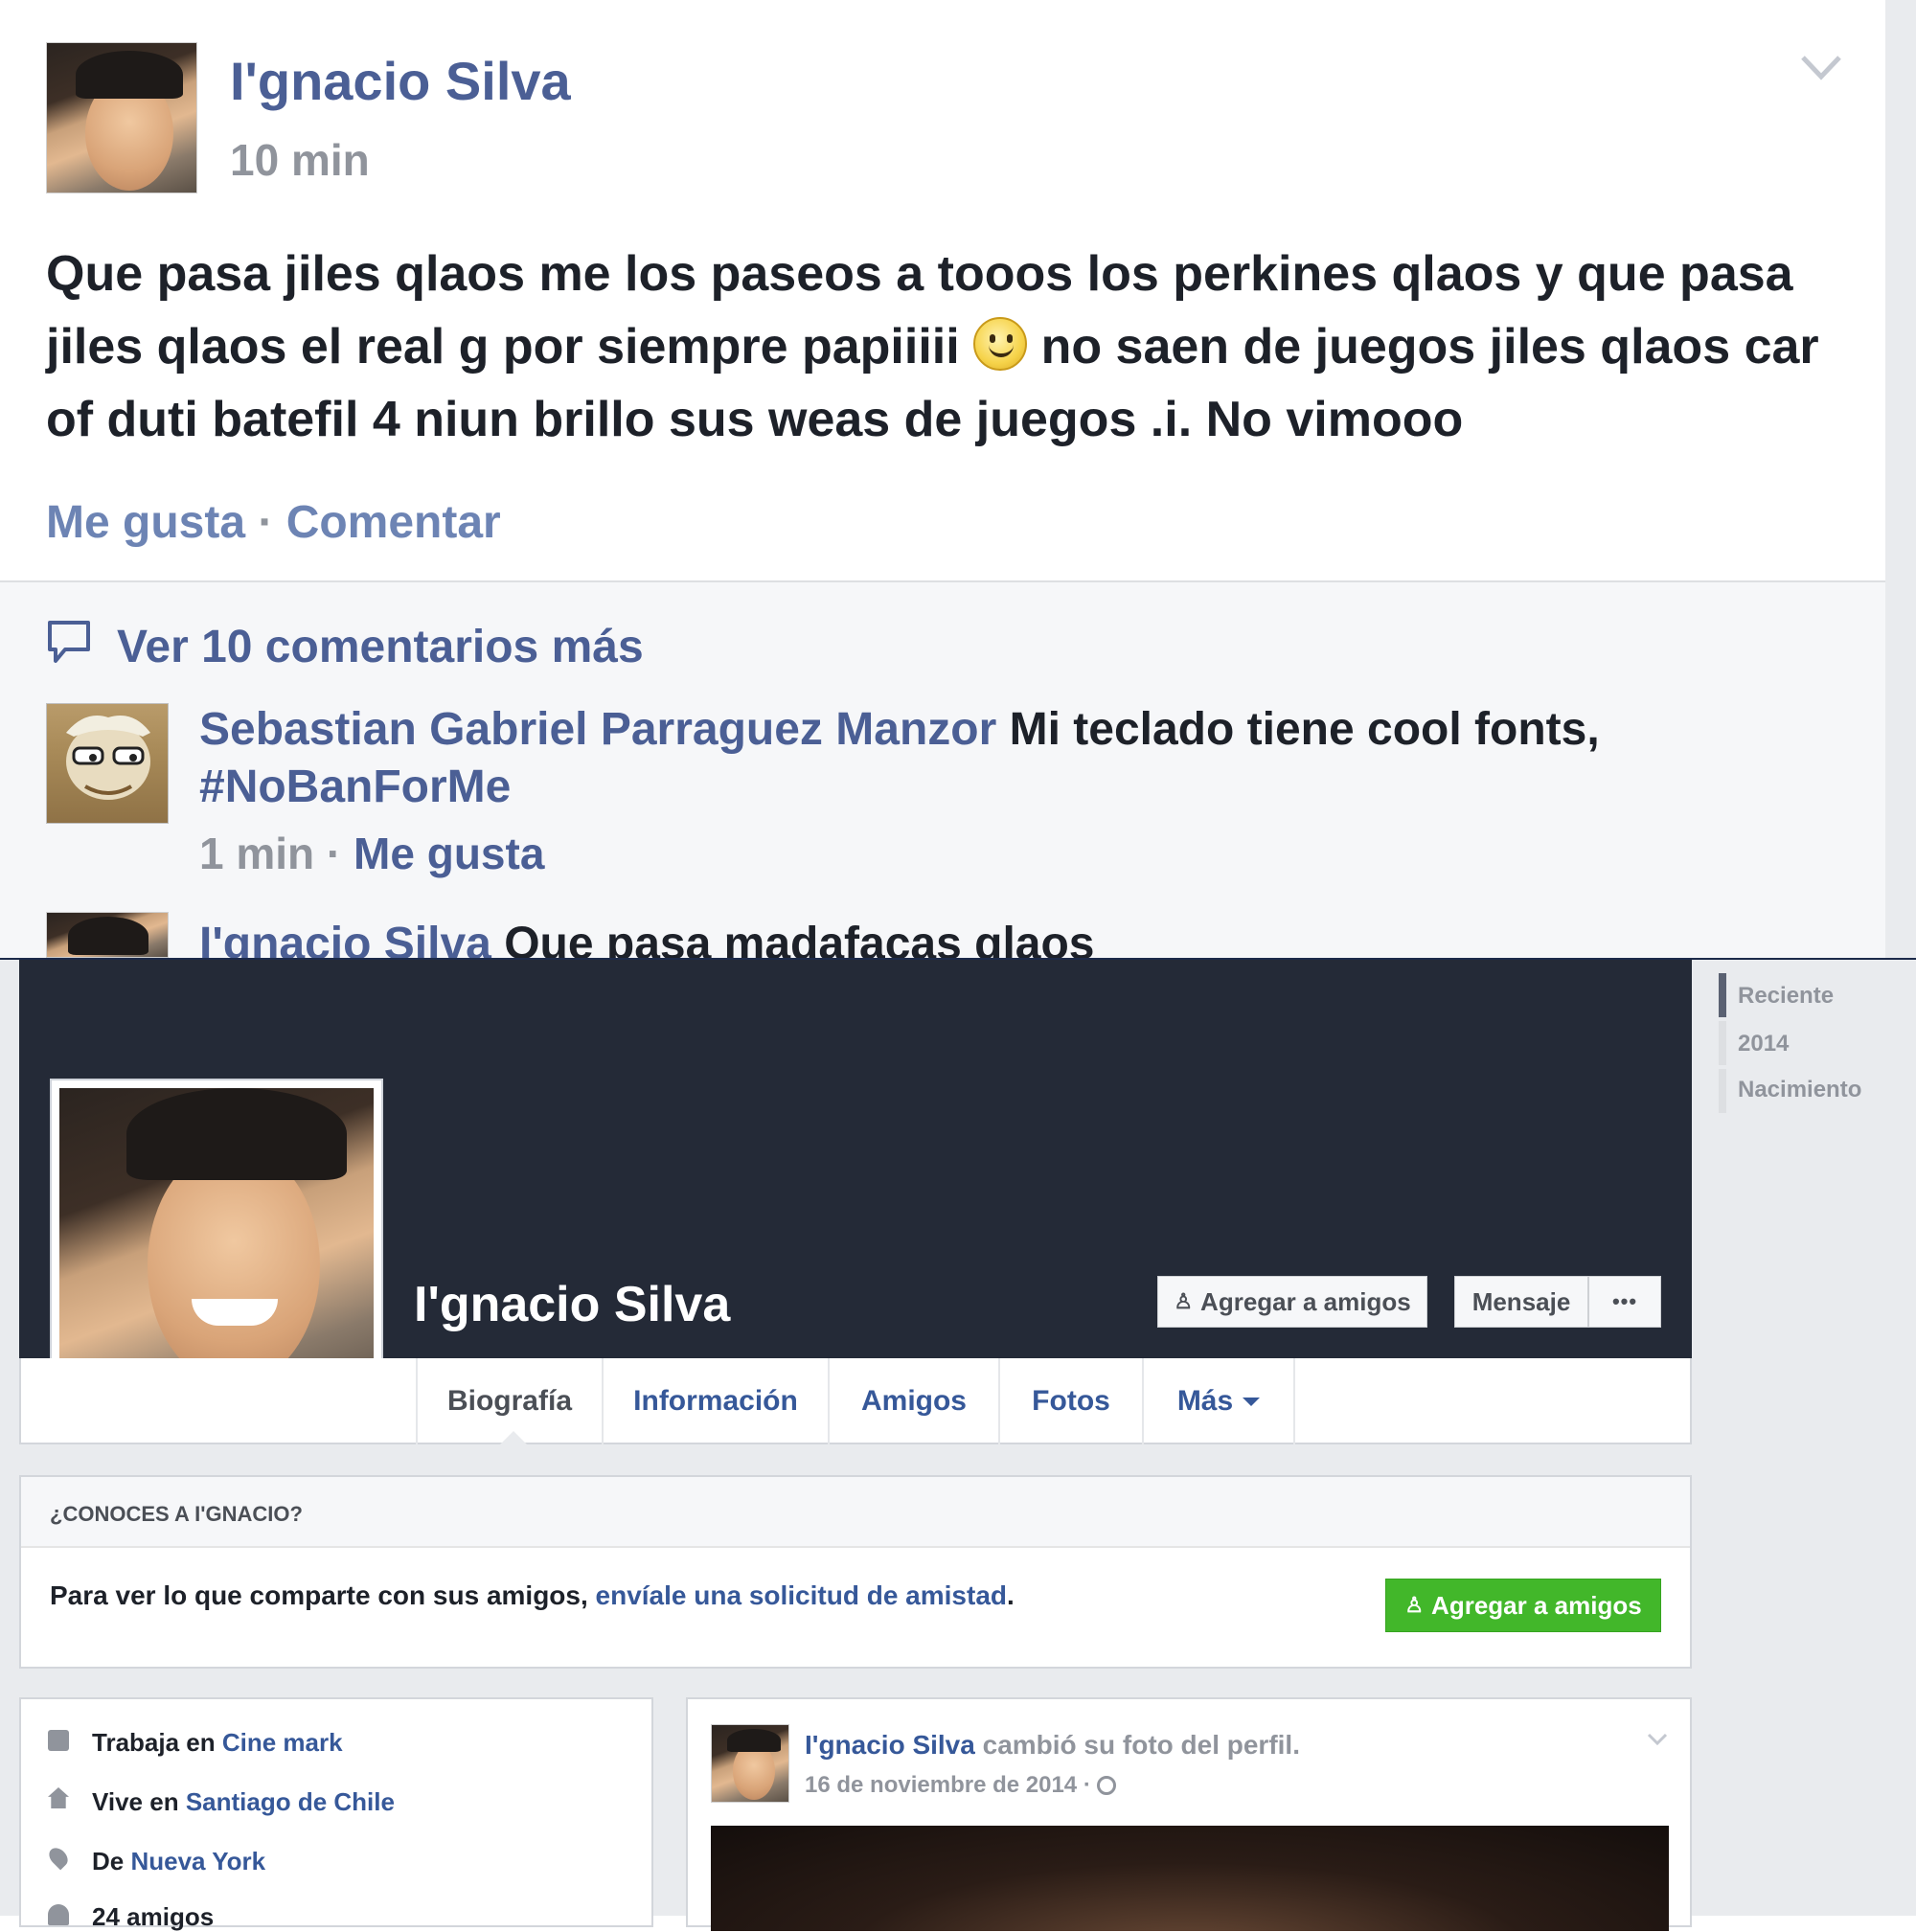 This screenshot has height=1932, width=1916. What do you see at coordinates (355, 787) in the screenshot?
I see `comment-hashtag: #NoBanForMe` at bounding box center [355, 787].